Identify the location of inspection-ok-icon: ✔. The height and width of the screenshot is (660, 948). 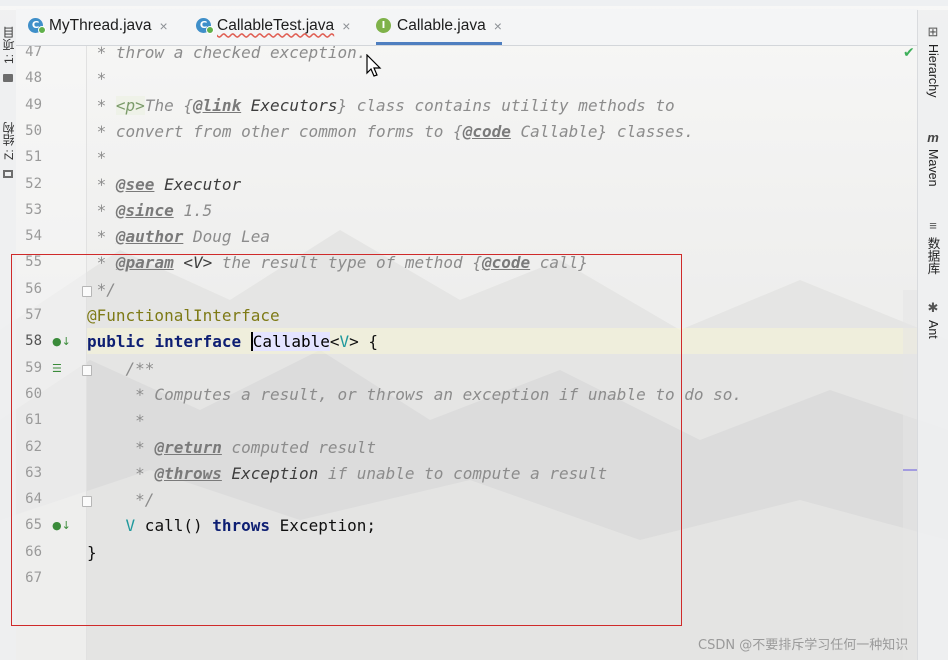
(909, 53).